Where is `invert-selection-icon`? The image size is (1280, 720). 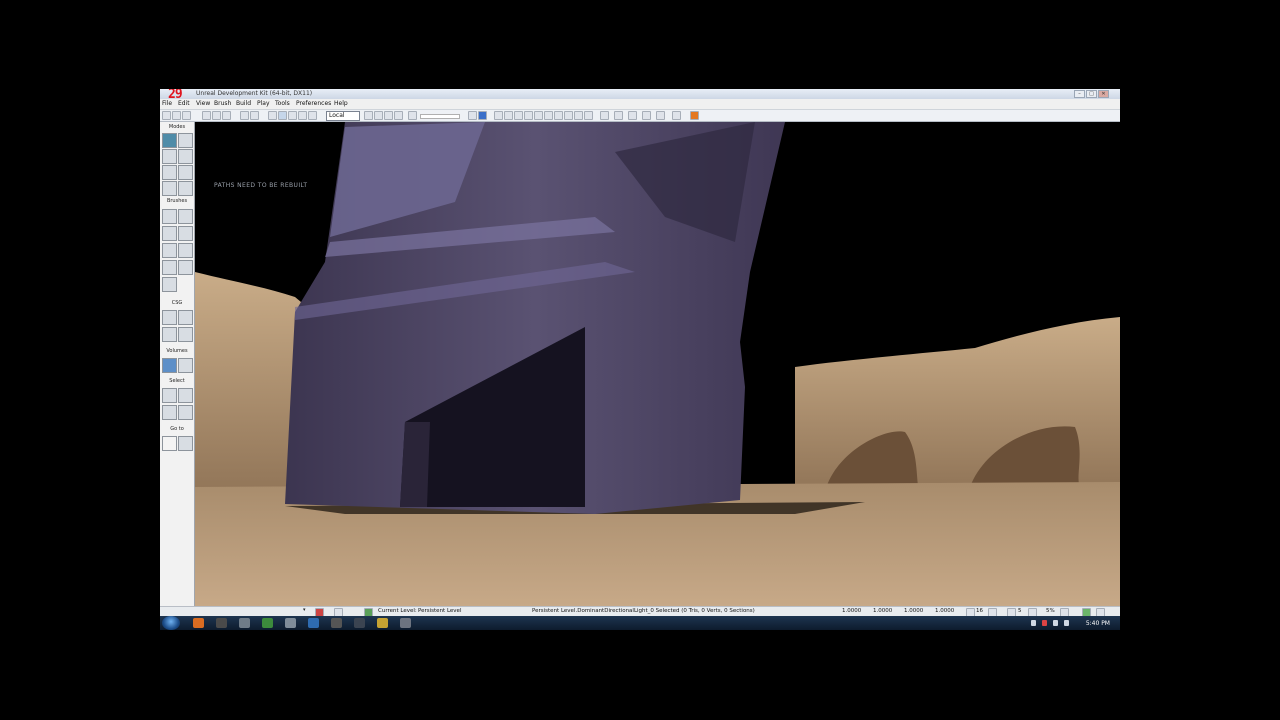
invert-selection-icon is located at coordinates (169, 412).